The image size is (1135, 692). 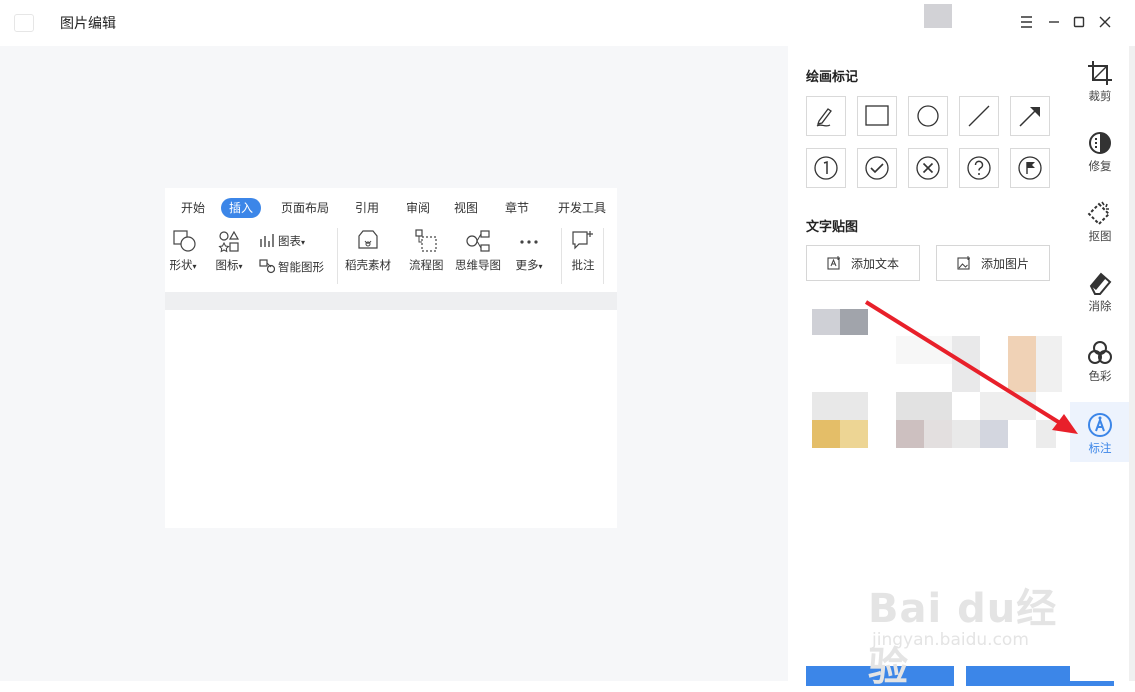 I want to click on add-image-button: 添加图片, so click(x=993, y=263).